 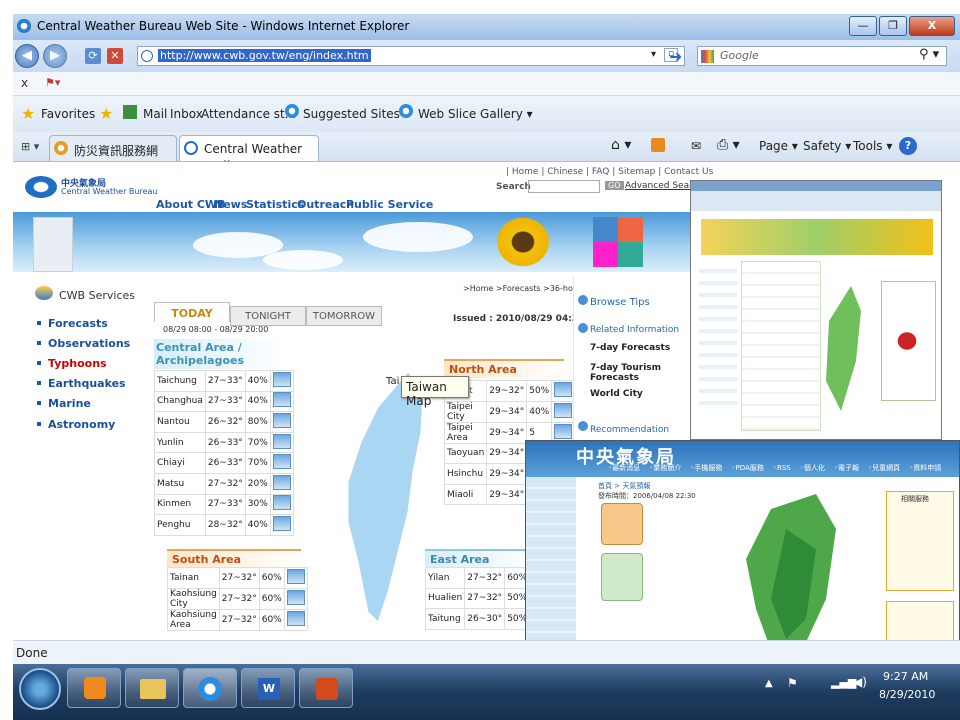 I want to click on browse-tips-link: Browse Tips, so click(x=620, y=302).